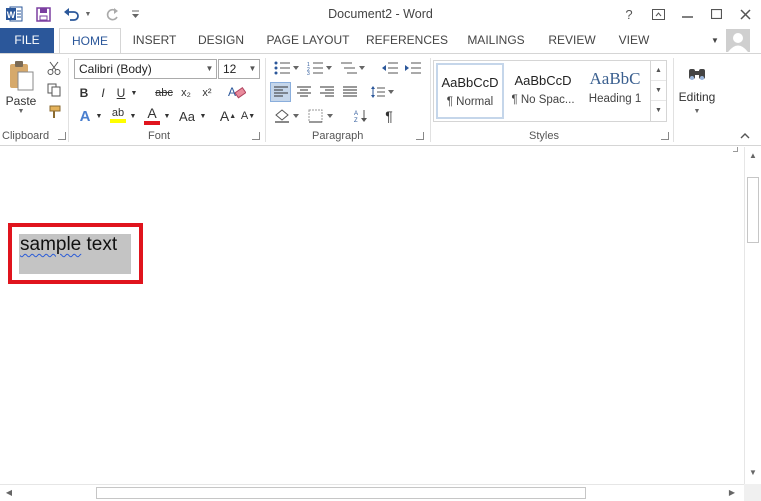 This screenshot has width=761, height=501. I want to click on maximize-button, so click(716, 14).